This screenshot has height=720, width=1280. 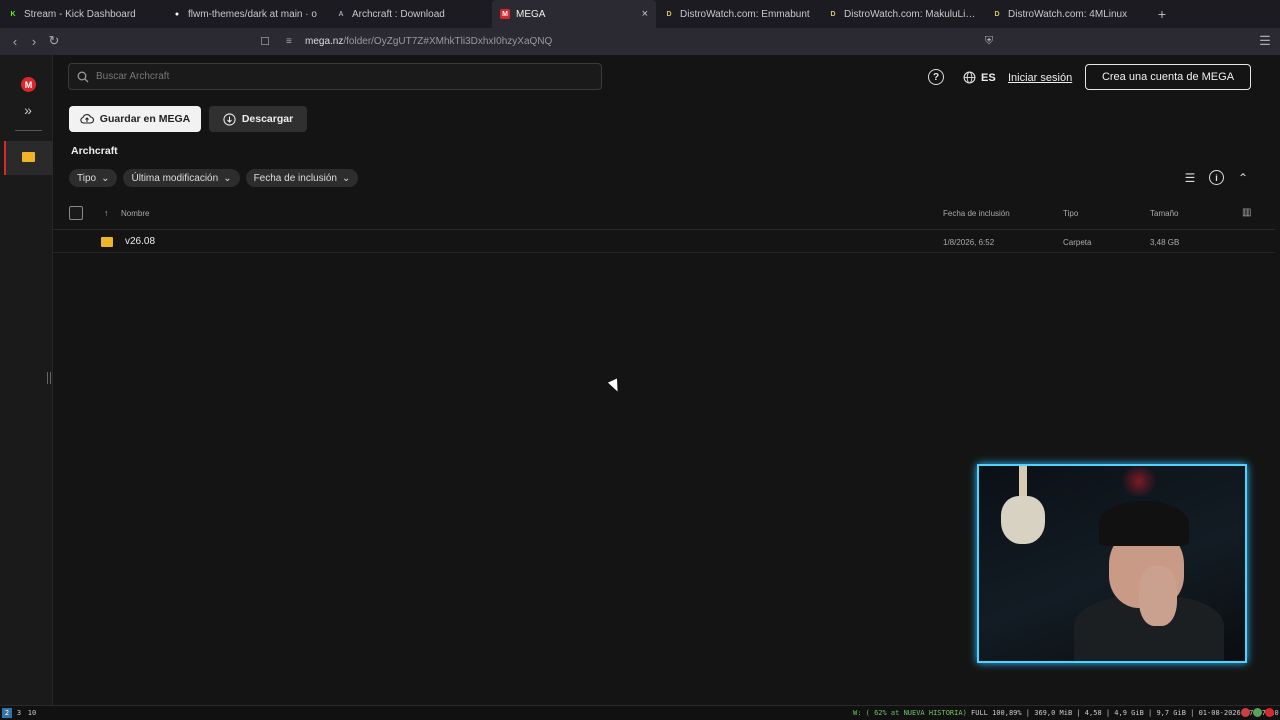 I want to click on filter-last-modified: Última modificación ⌄, so click(x=181, y=178).